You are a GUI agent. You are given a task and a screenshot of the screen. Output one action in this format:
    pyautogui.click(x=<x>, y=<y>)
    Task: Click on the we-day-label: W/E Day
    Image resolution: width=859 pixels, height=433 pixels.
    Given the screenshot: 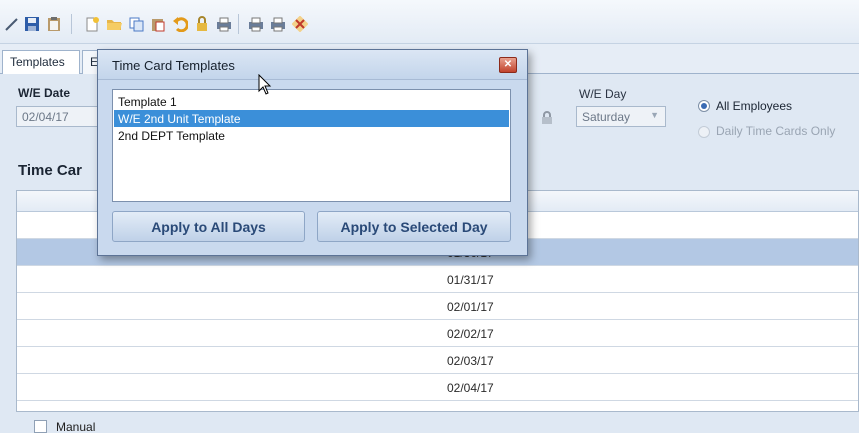 What is the action you would take?
    pyautogui.click(x=603, y=94)
    